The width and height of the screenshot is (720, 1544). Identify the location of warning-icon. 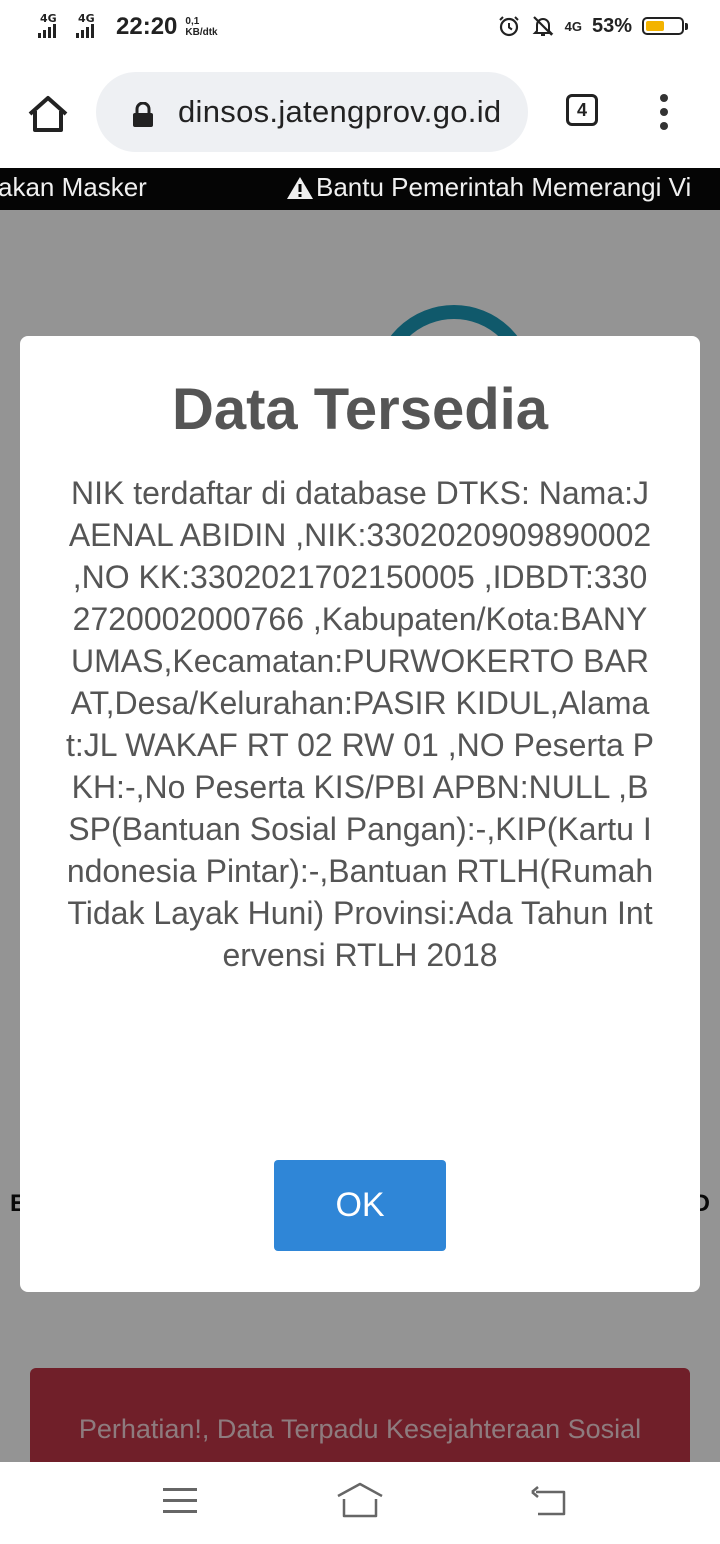
(300, 187).